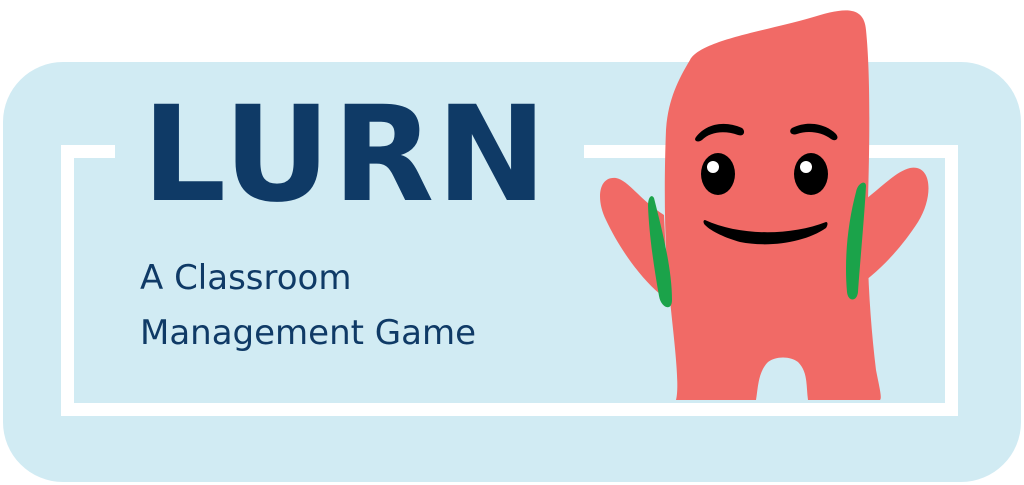 This screenshot has width=1024, height=485. I want to click on game-title: LURN, so click(345, 155).